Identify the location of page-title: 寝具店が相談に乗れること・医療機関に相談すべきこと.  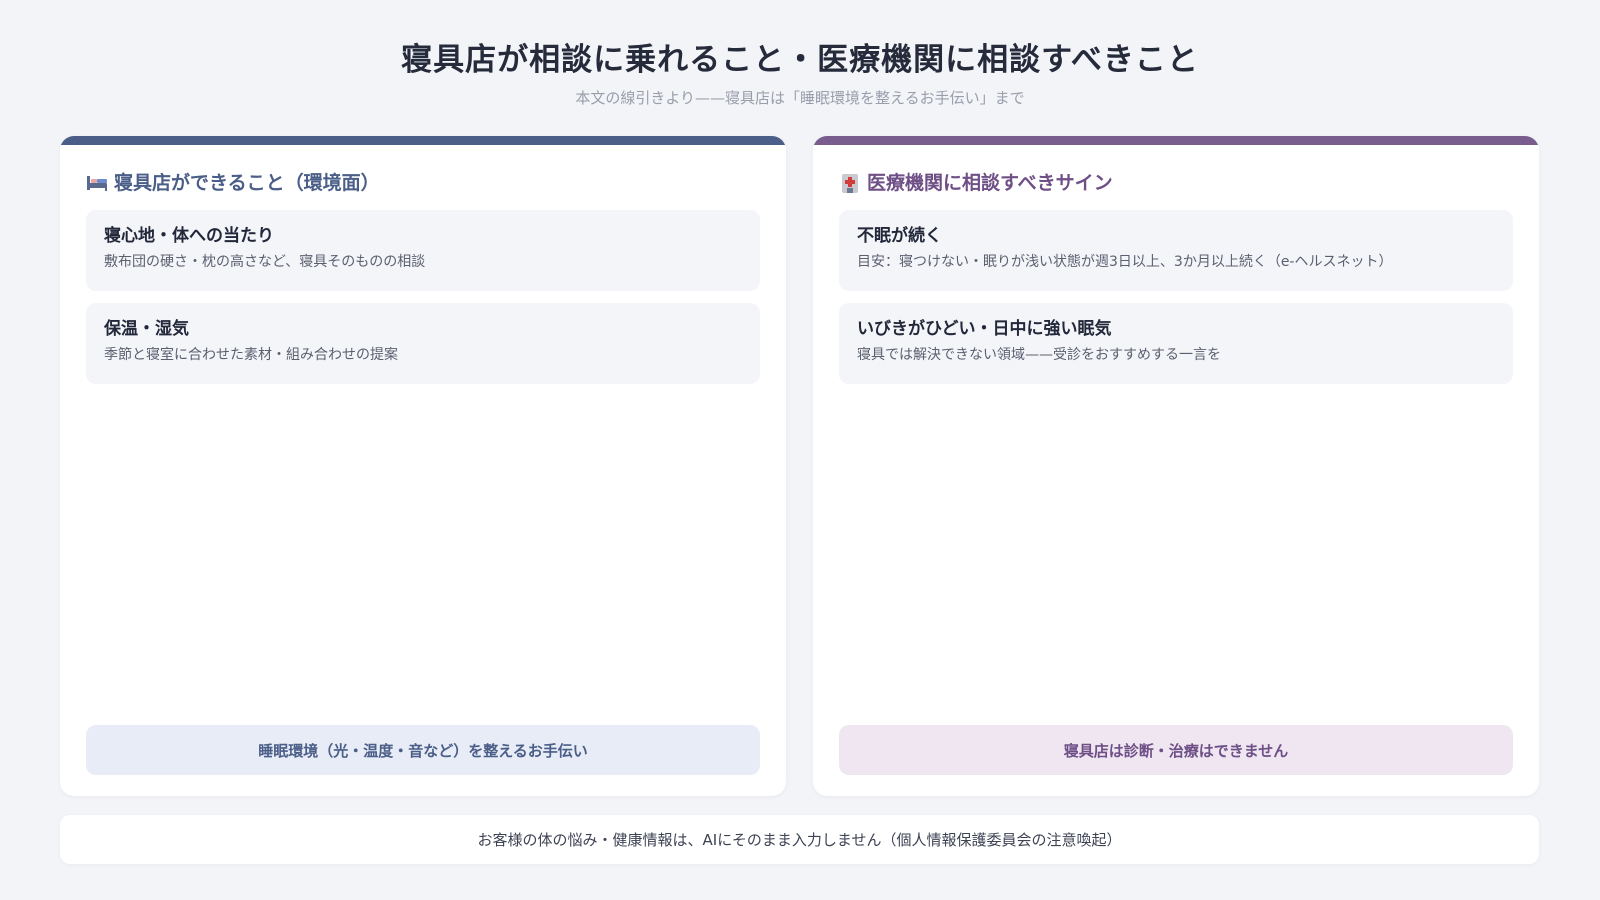
(800, 60).